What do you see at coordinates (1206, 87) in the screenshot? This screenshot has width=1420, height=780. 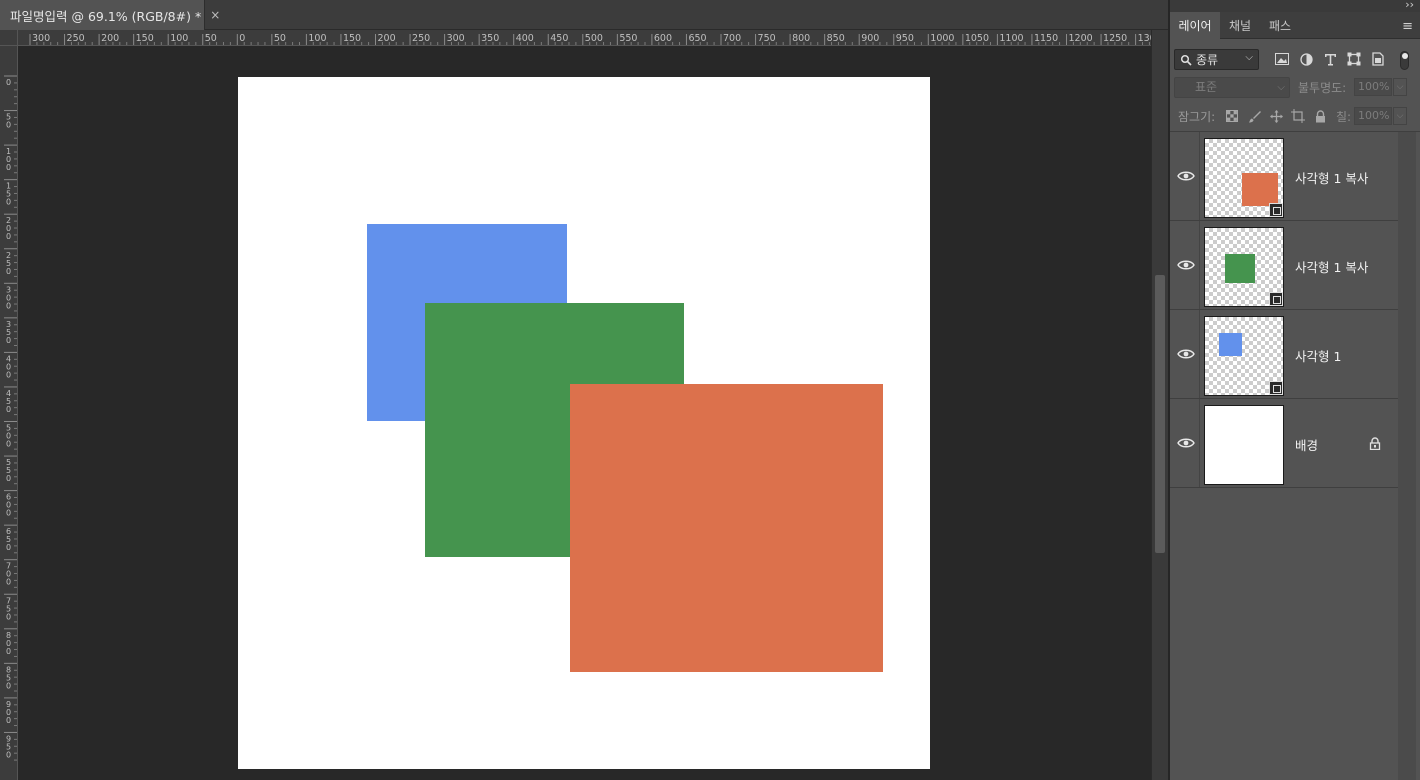 I see `blend-mode-value: 표준` at bounding box center [1206, 87].